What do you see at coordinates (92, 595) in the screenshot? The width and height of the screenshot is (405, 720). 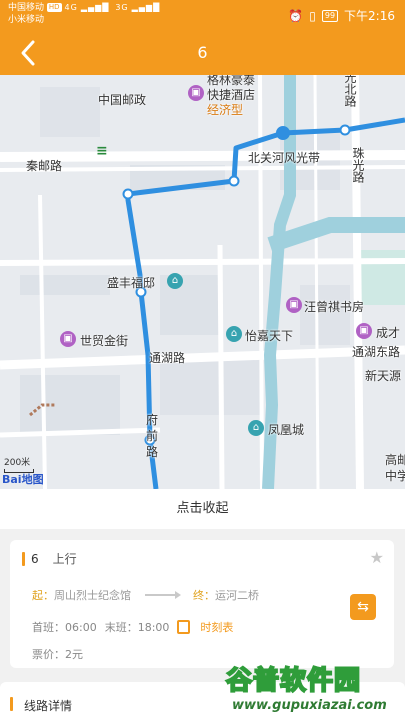 I see `from-stop: 周山烈士纪念馆` at bounding box center [92, 595].